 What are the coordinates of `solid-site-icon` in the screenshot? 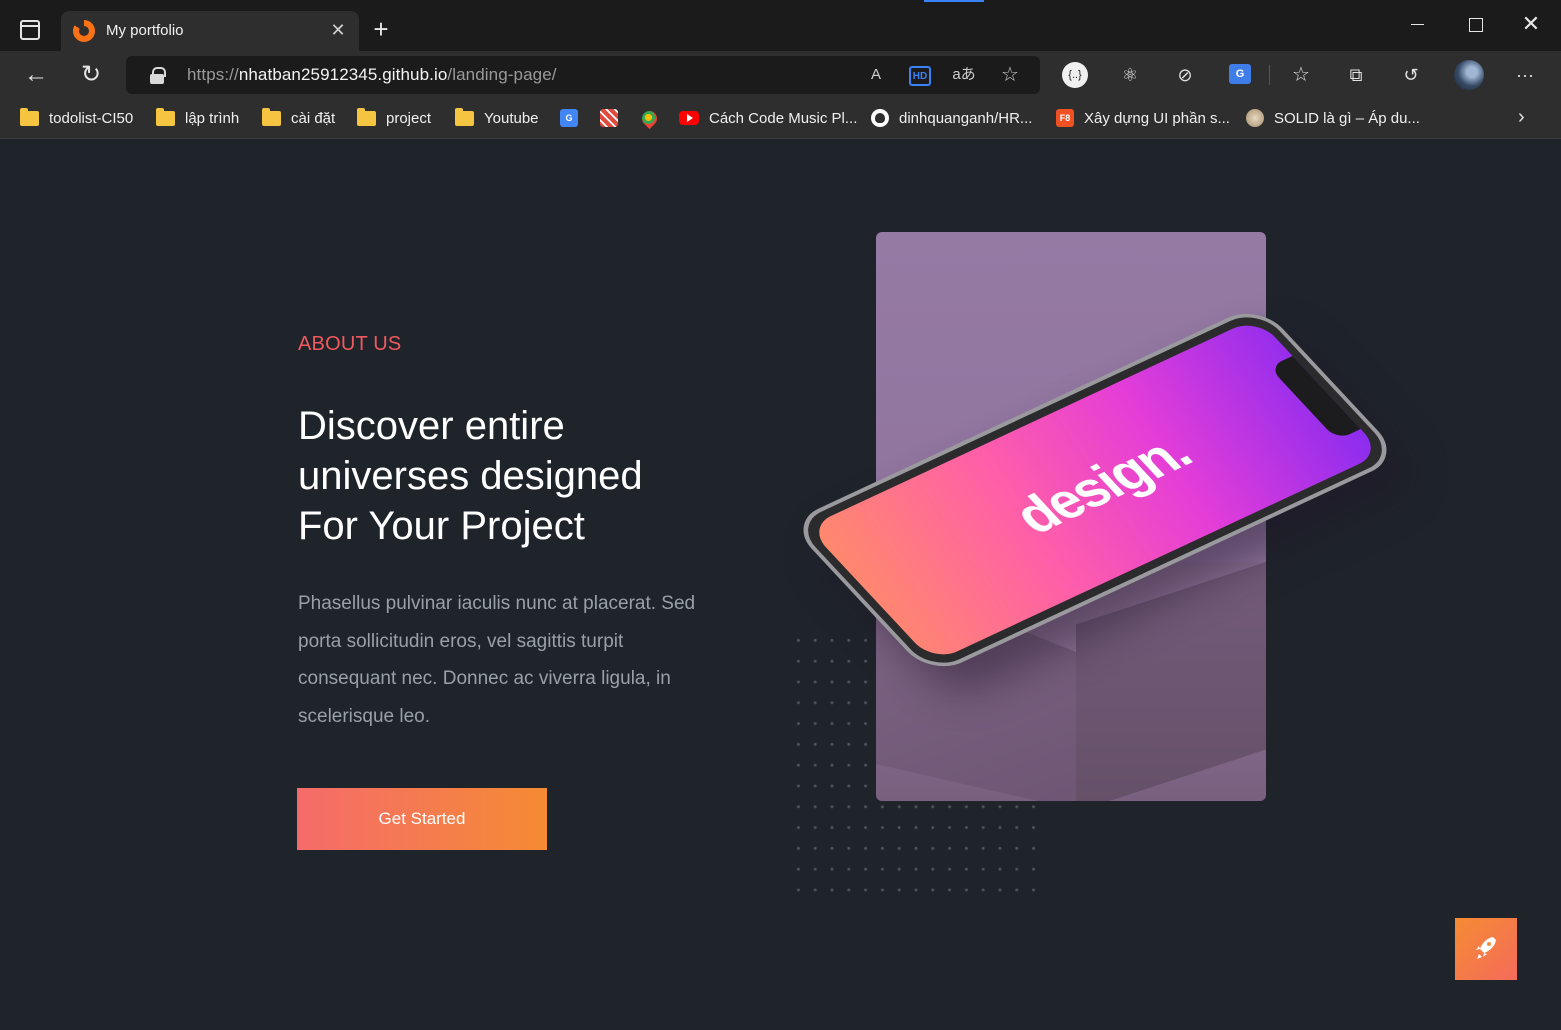 It's located at (1255, 118).